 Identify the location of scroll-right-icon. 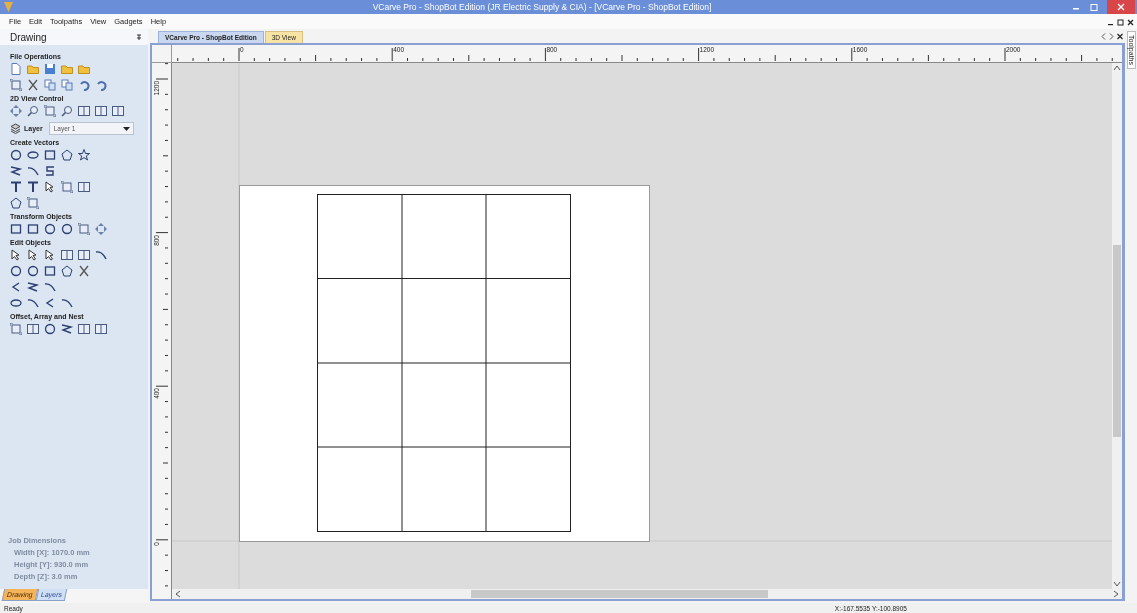
(1116, 594).